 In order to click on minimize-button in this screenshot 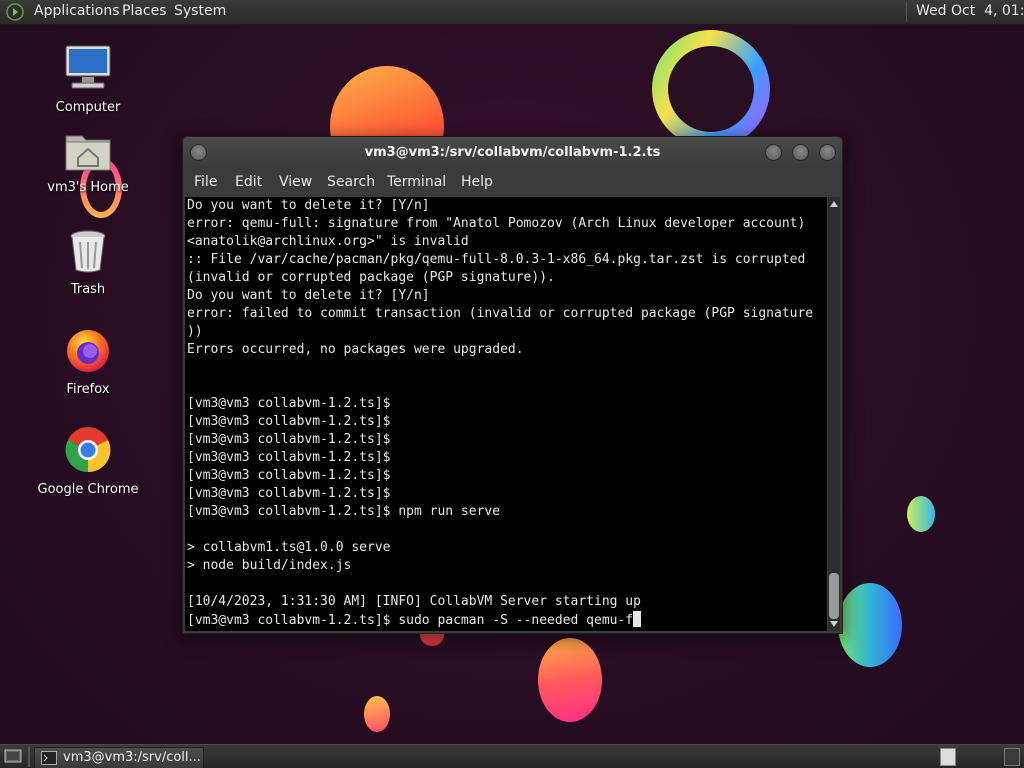, I will do `click(773, 152)`.